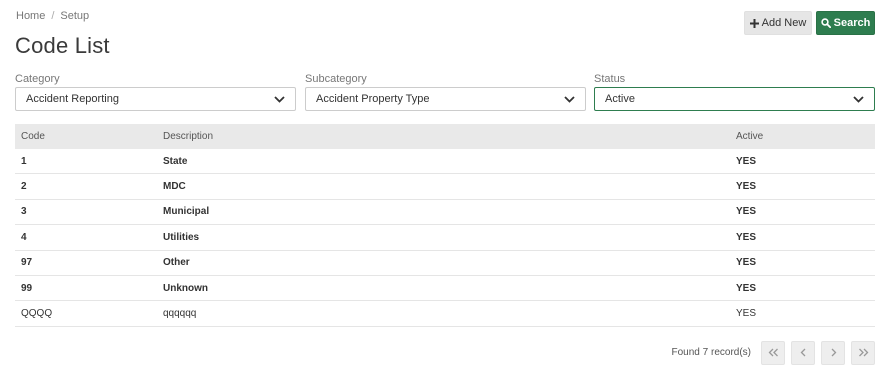  What do you see at coordinates (620, 99) in the screenshot?
I see `status-value: Active` at bounding box center [620, 99].